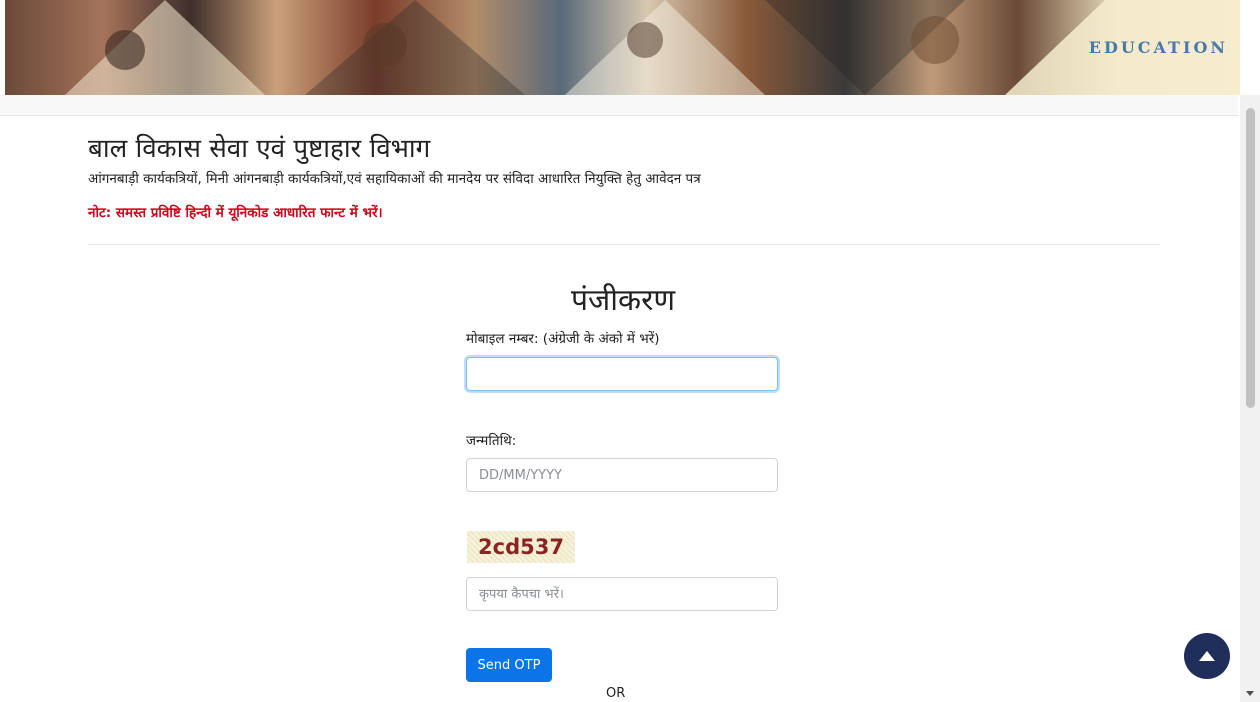 The image size is (1260, 702). Describe the element at coordinates (521, 547) in the screenshot. I see `captcha-image: 2cd537` at that location.